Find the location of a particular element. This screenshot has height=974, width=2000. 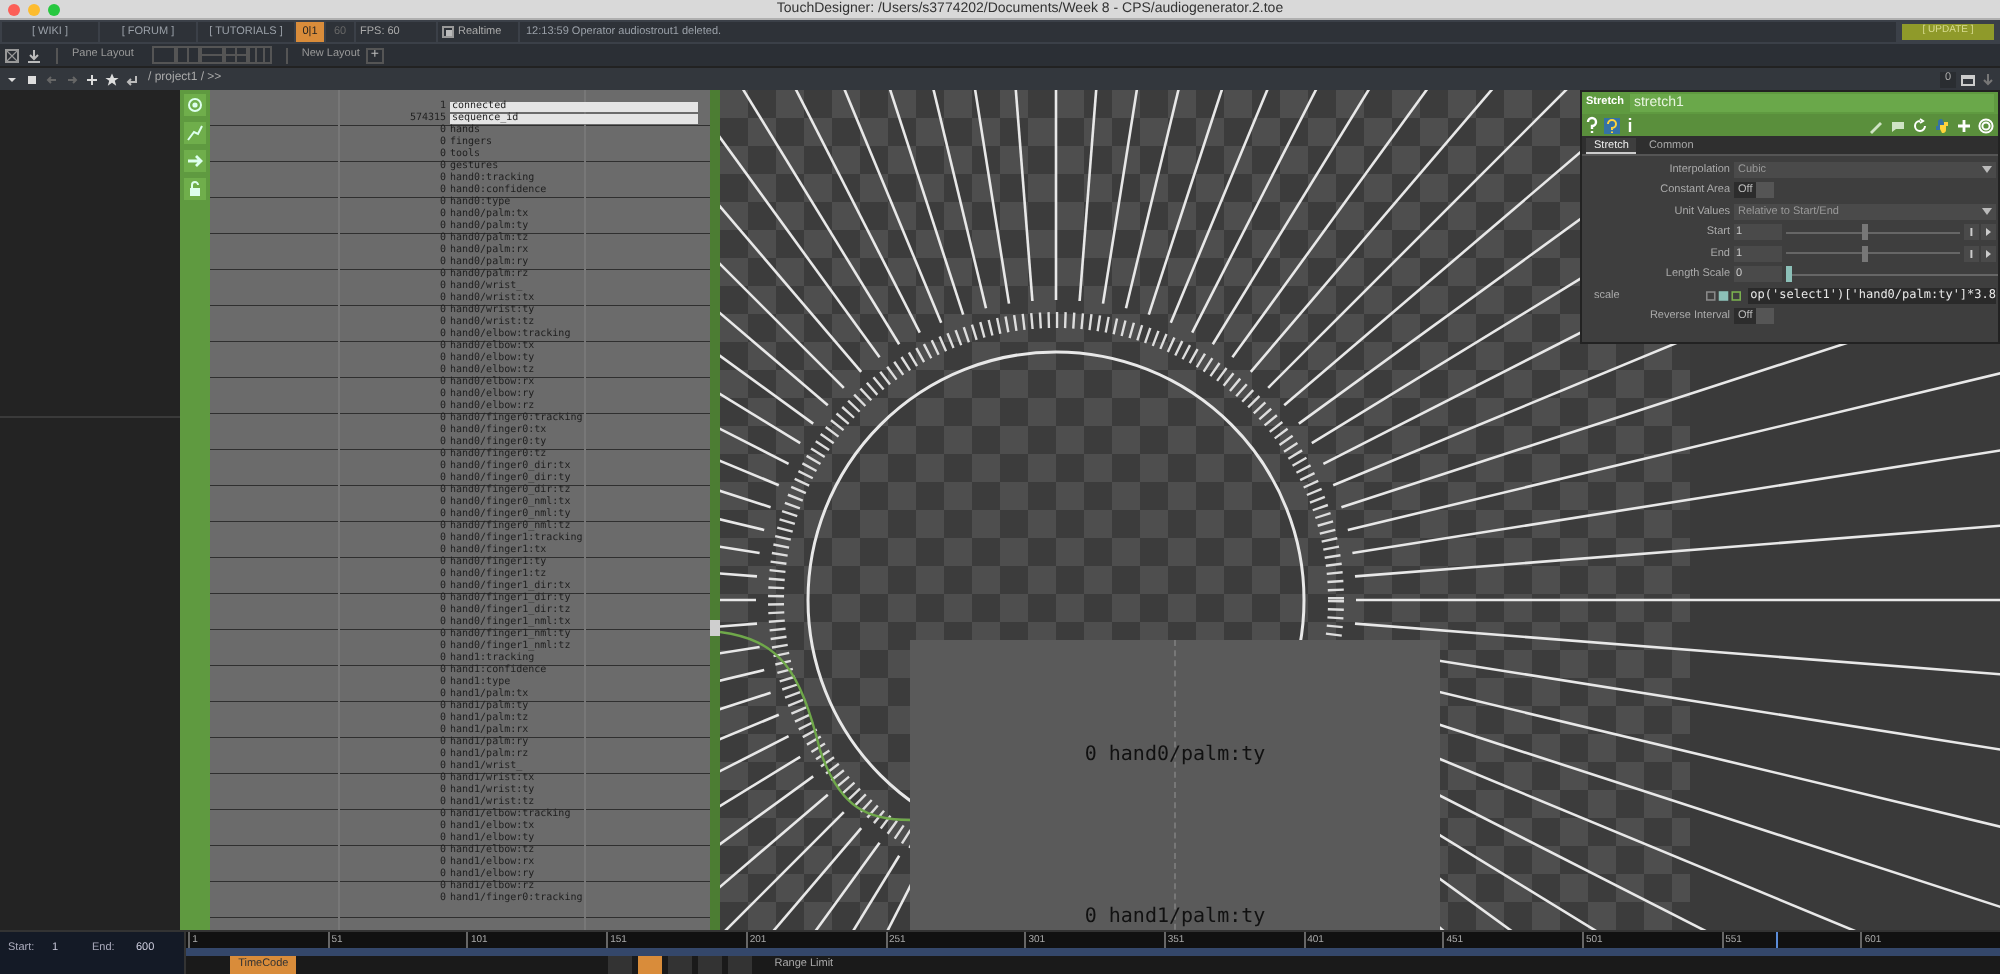

help-icon is located at coordinates (1592, 125).